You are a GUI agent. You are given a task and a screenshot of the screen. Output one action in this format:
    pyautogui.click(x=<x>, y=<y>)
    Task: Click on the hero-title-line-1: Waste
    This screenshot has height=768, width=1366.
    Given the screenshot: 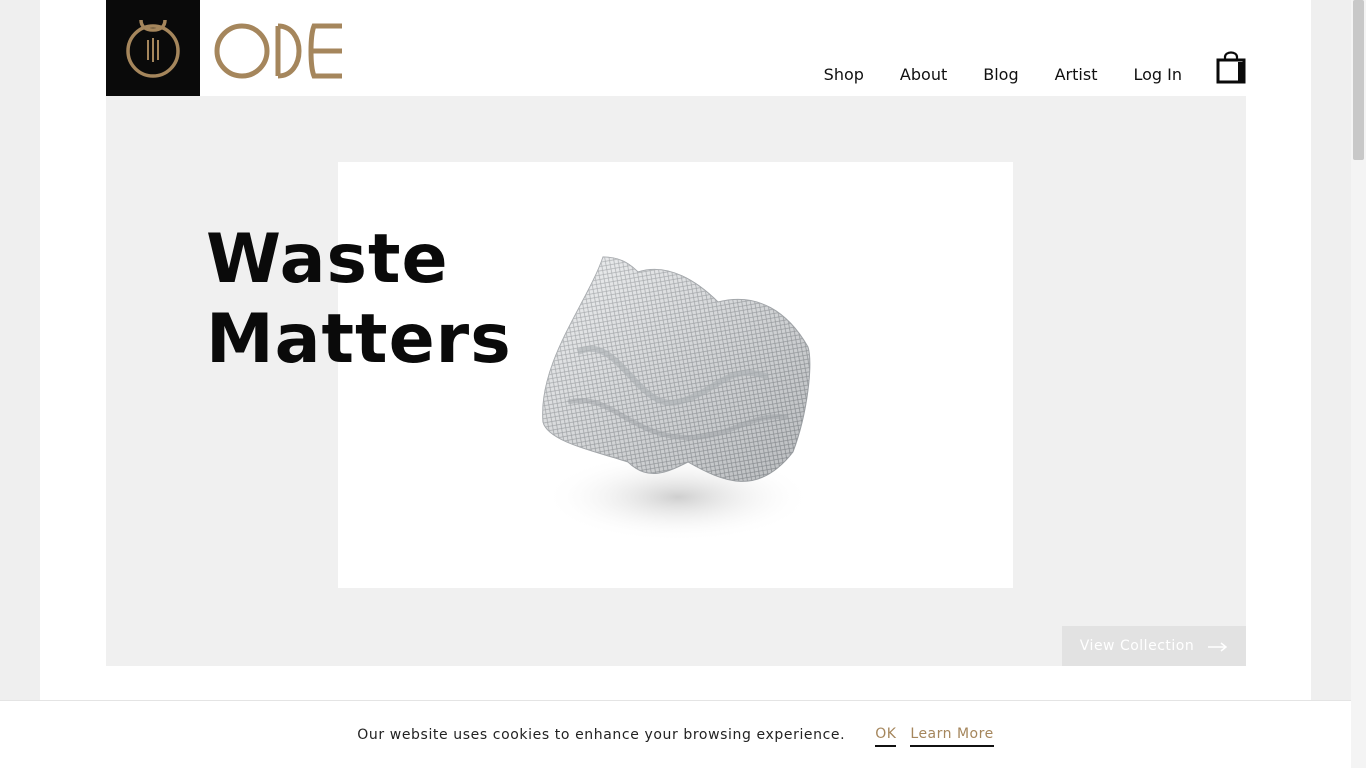 What is the action you would take?
    pyautogui.click(x=327, y=259)
    